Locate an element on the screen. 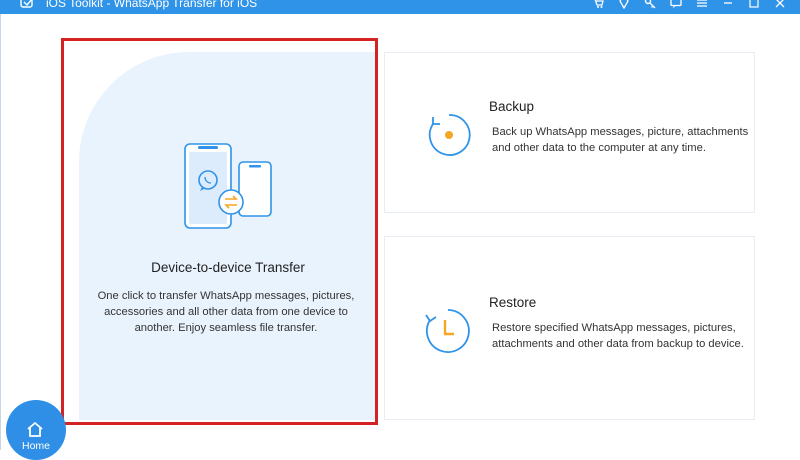 This screenshot has height=460, width=800. restore-title: Restore is located at coordinates (513, 302).